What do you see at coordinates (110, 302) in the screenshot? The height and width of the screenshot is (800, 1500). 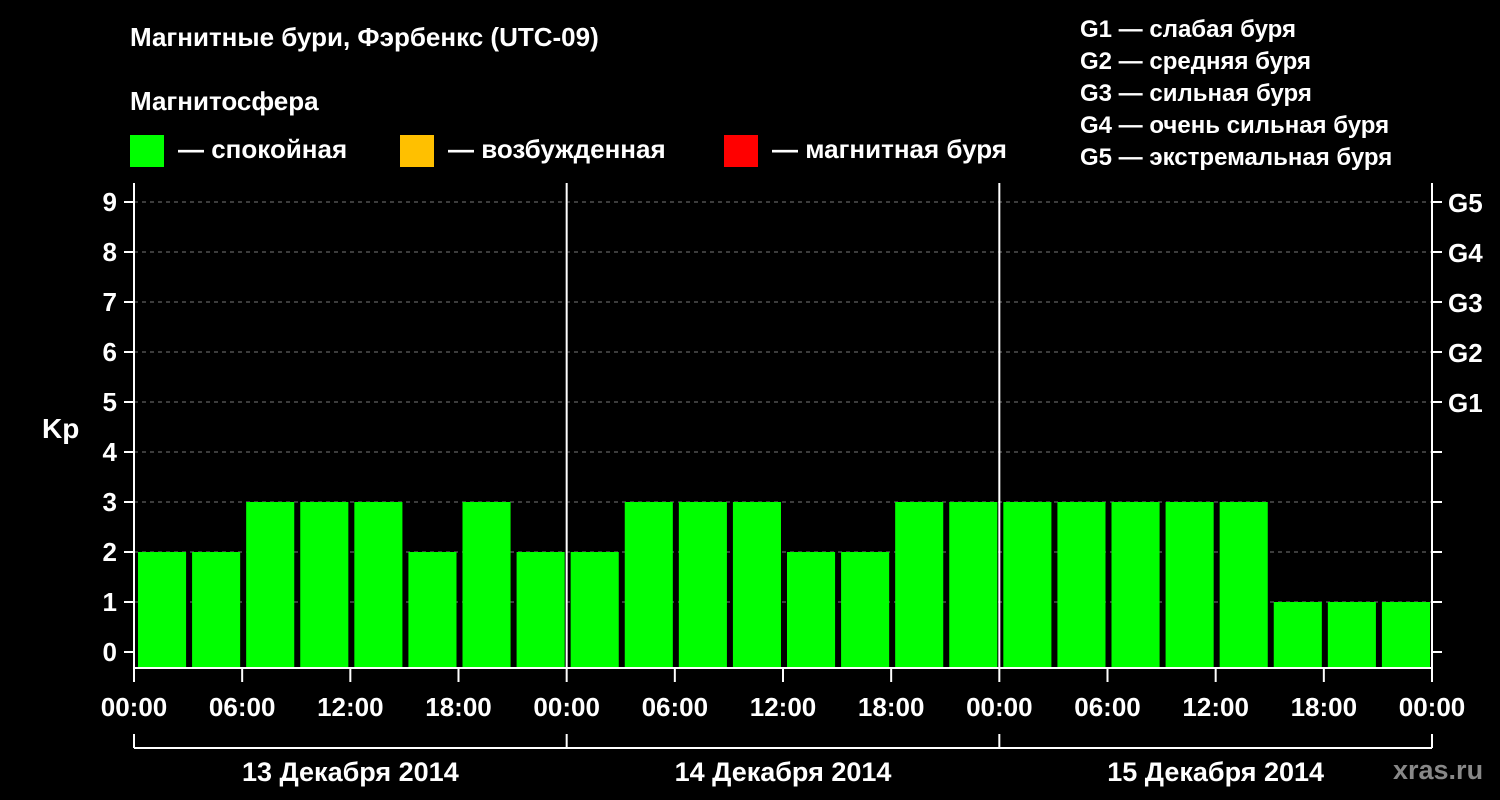 I see `y-tick-label: 7` at bounding box center [110, 302].